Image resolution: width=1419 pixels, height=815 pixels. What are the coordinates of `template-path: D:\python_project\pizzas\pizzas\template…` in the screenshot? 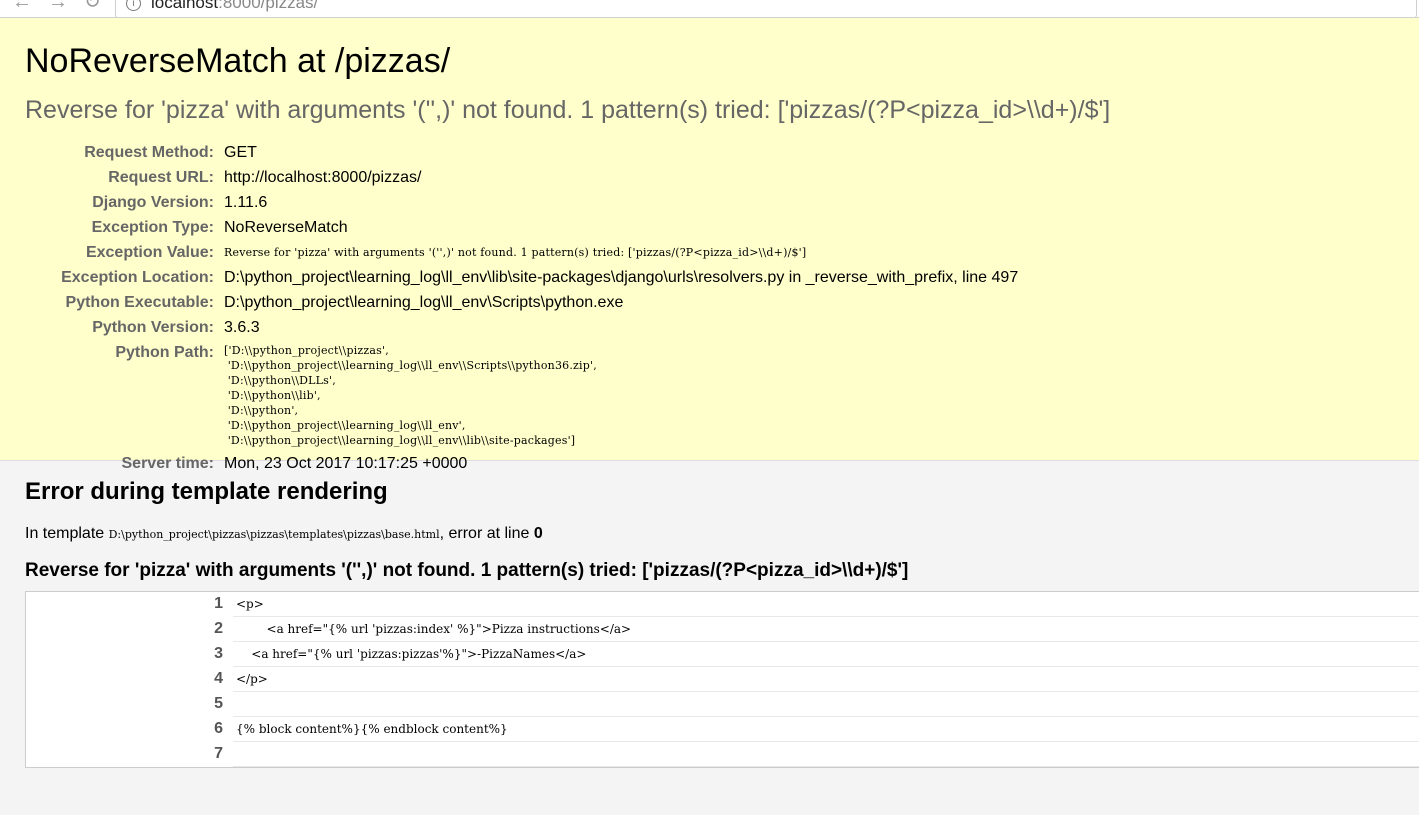 It's located at (274, 534).